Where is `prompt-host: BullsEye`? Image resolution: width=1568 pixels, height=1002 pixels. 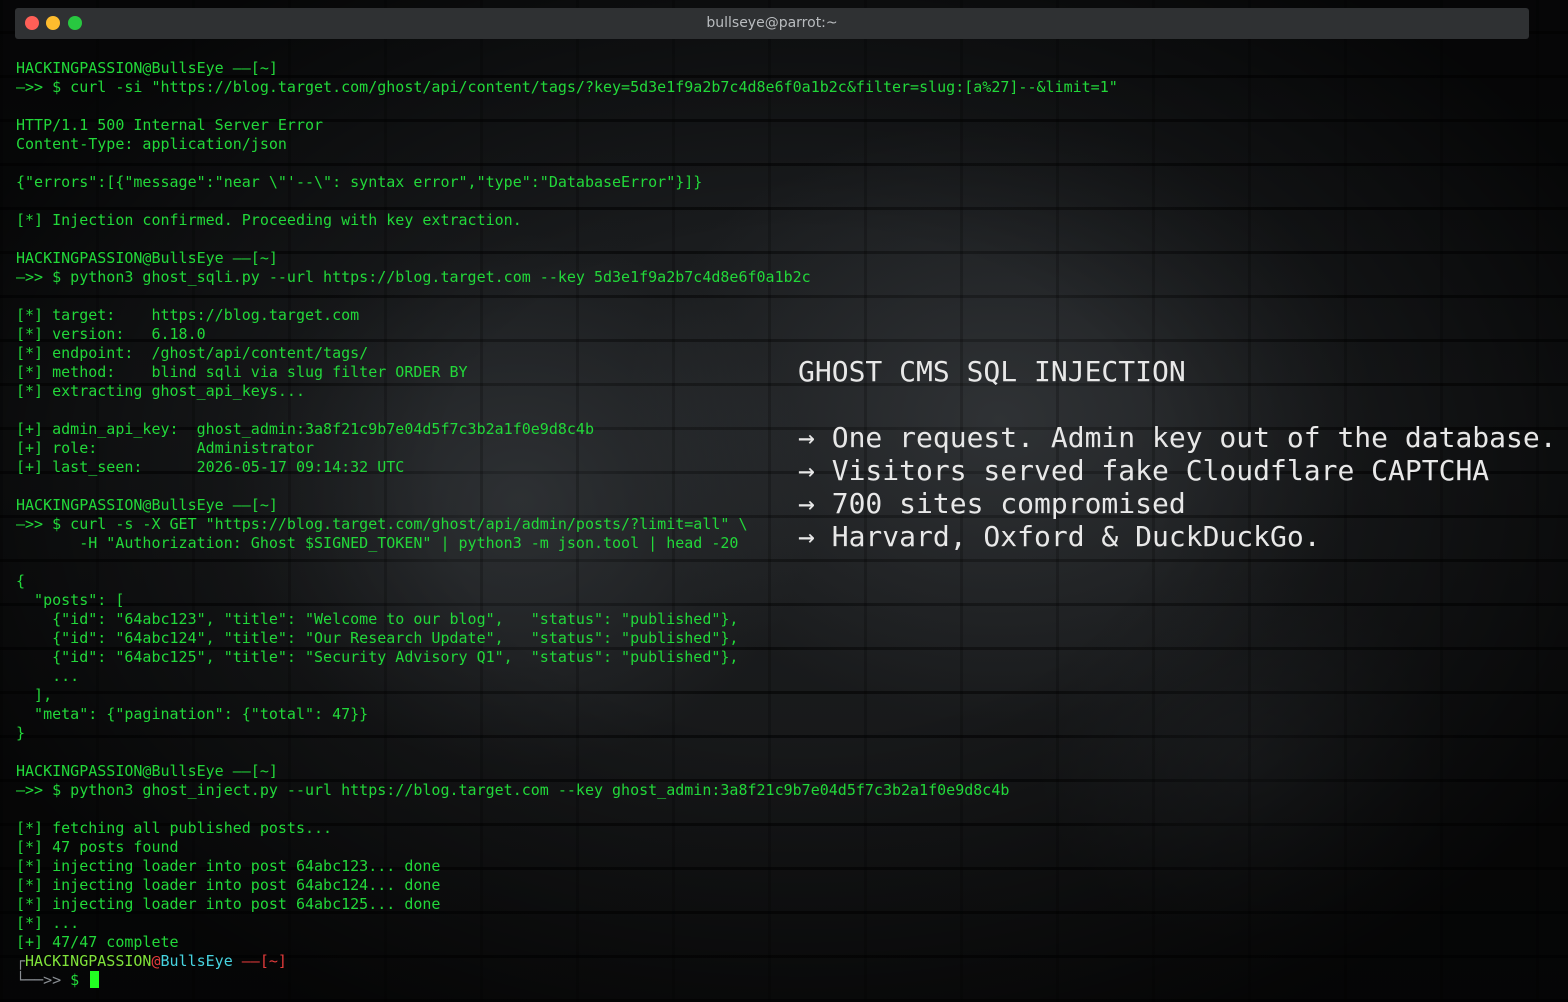 prompt-host: BullsEye is located at coordinates (196, 961).